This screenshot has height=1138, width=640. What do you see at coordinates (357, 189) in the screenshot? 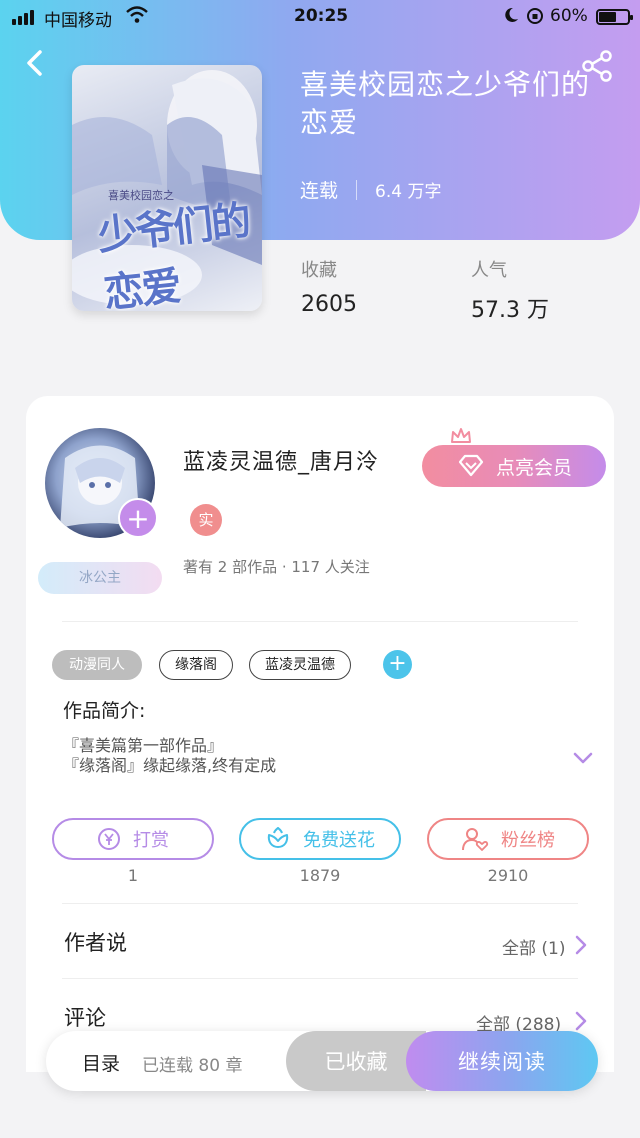
I see `meta-separator` at bounding box center [357, 189].